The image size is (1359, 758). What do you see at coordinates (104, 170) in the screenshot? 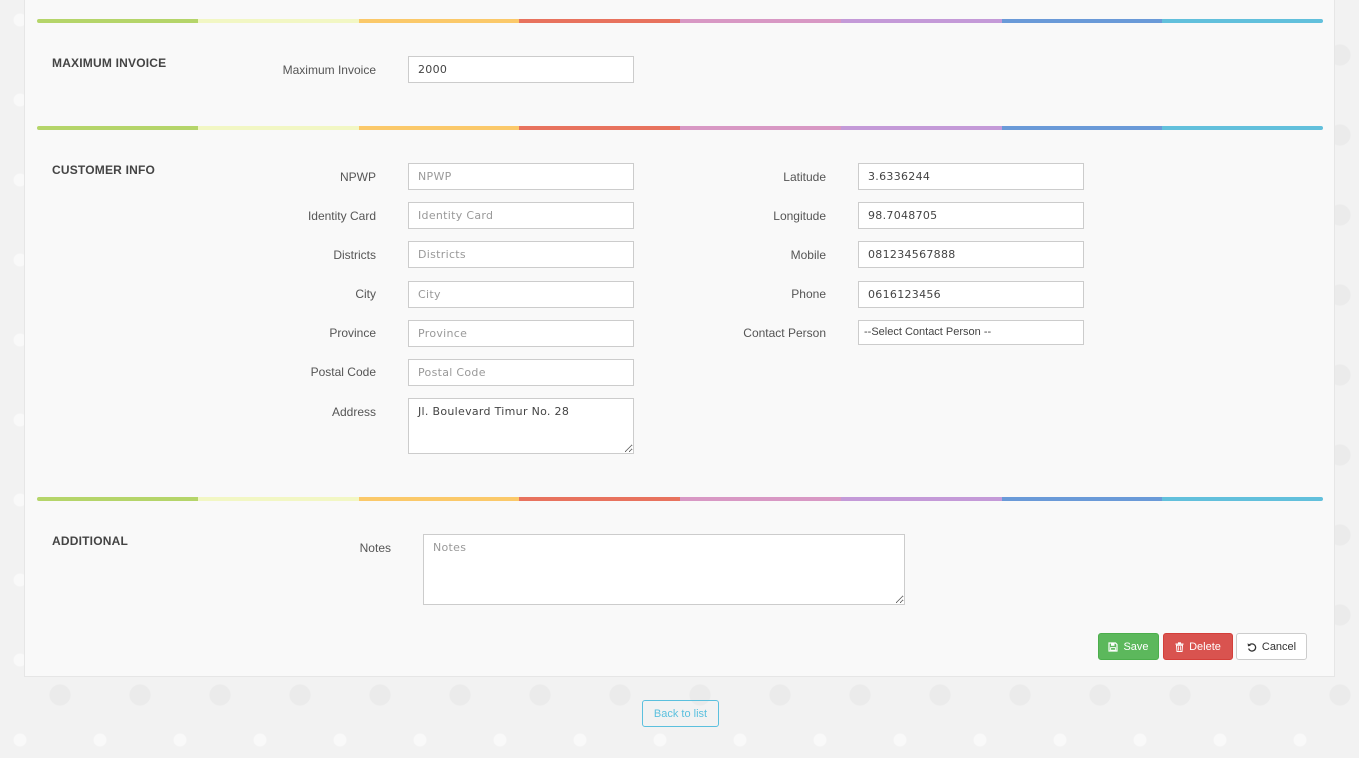
I see `section-title-customer-info: CUSTOMER INFO` at bounding box center [104, 170].